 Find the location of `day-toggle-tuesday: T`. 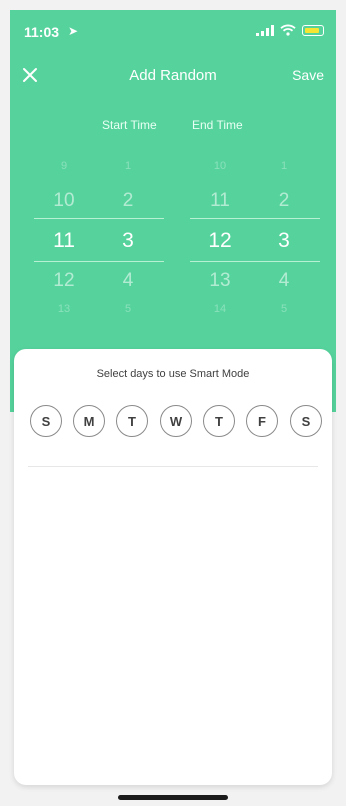

day-toggle-tuesday: T is located at coordinates (132, 421).